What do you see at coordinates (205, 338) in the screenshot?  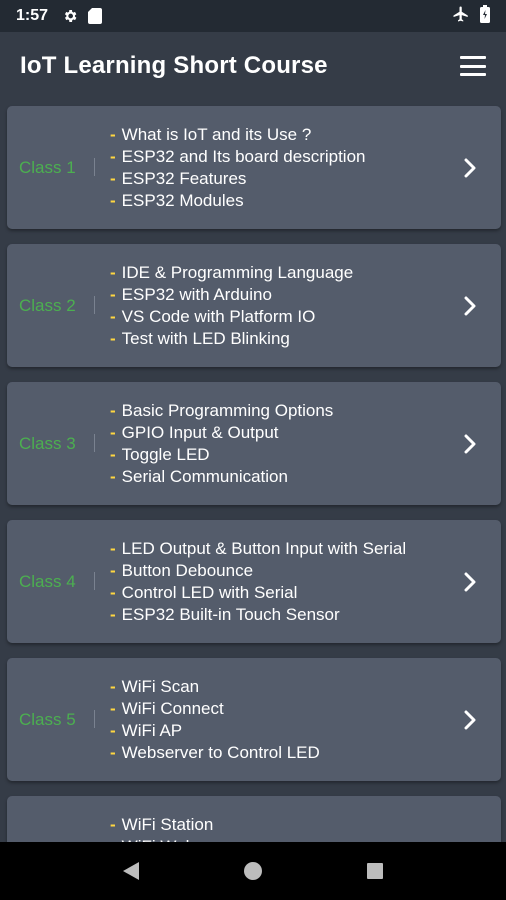 I see `topic-text: Test with LED Blinking` at bounding box center [205, 338].